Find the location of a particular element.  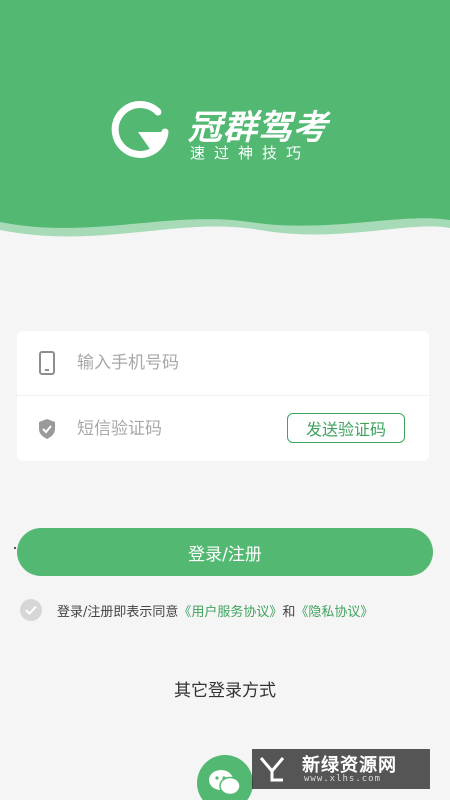

login-register-button: 登录/注册 is located at coordinates (225, 552).